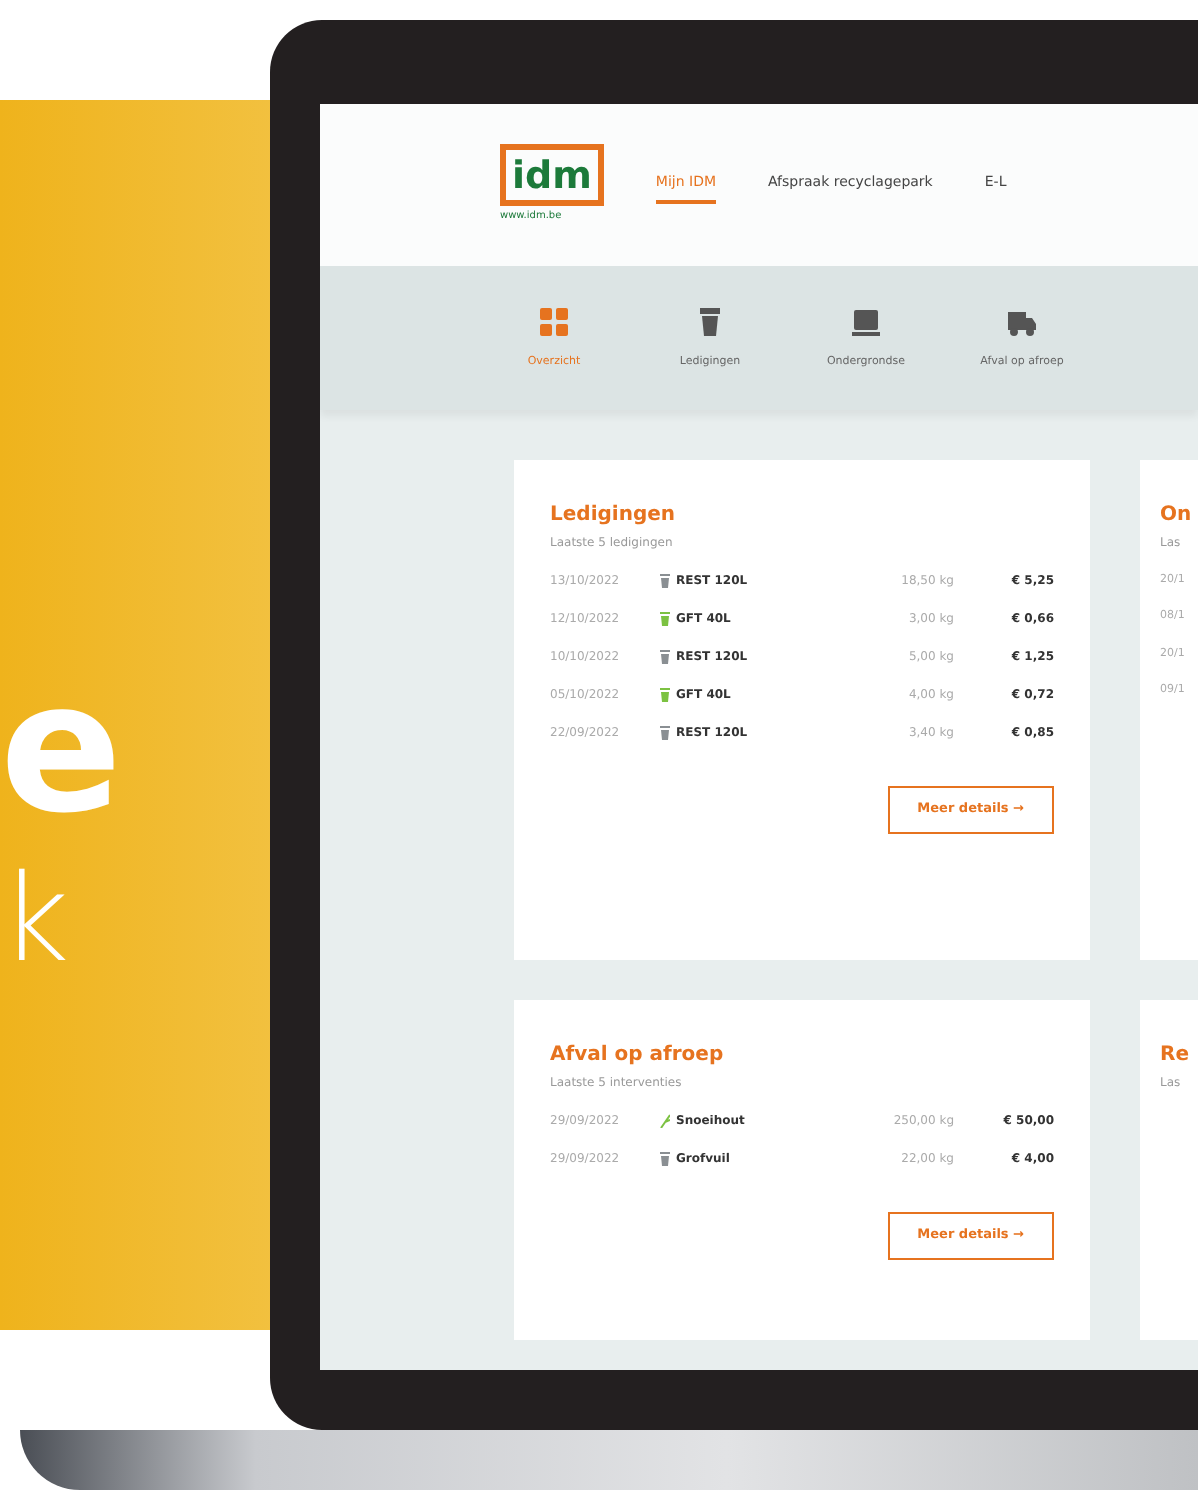 The width and height of the screenshot is (1198, 1504). Describe the element at coordinates (61, 750) in the screenshot. I see `promo-letter: e` at that location.